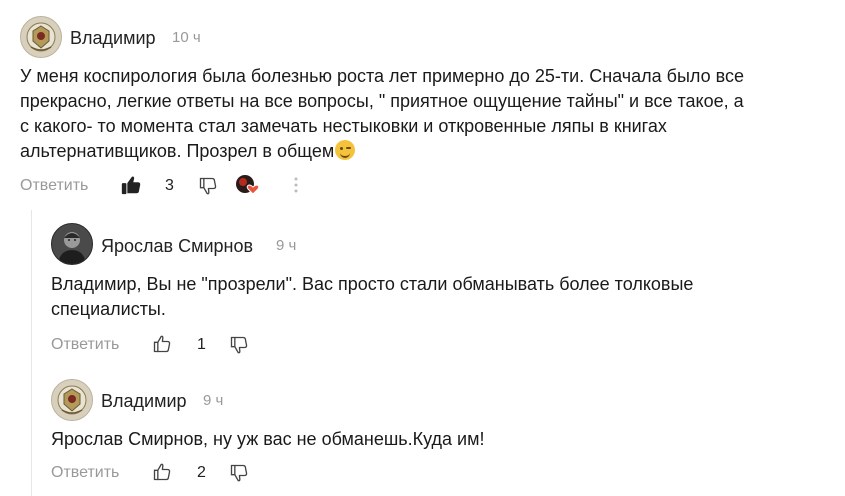 The image size is (845, 496). I want to click on like-count: 1, so click(201, 344).